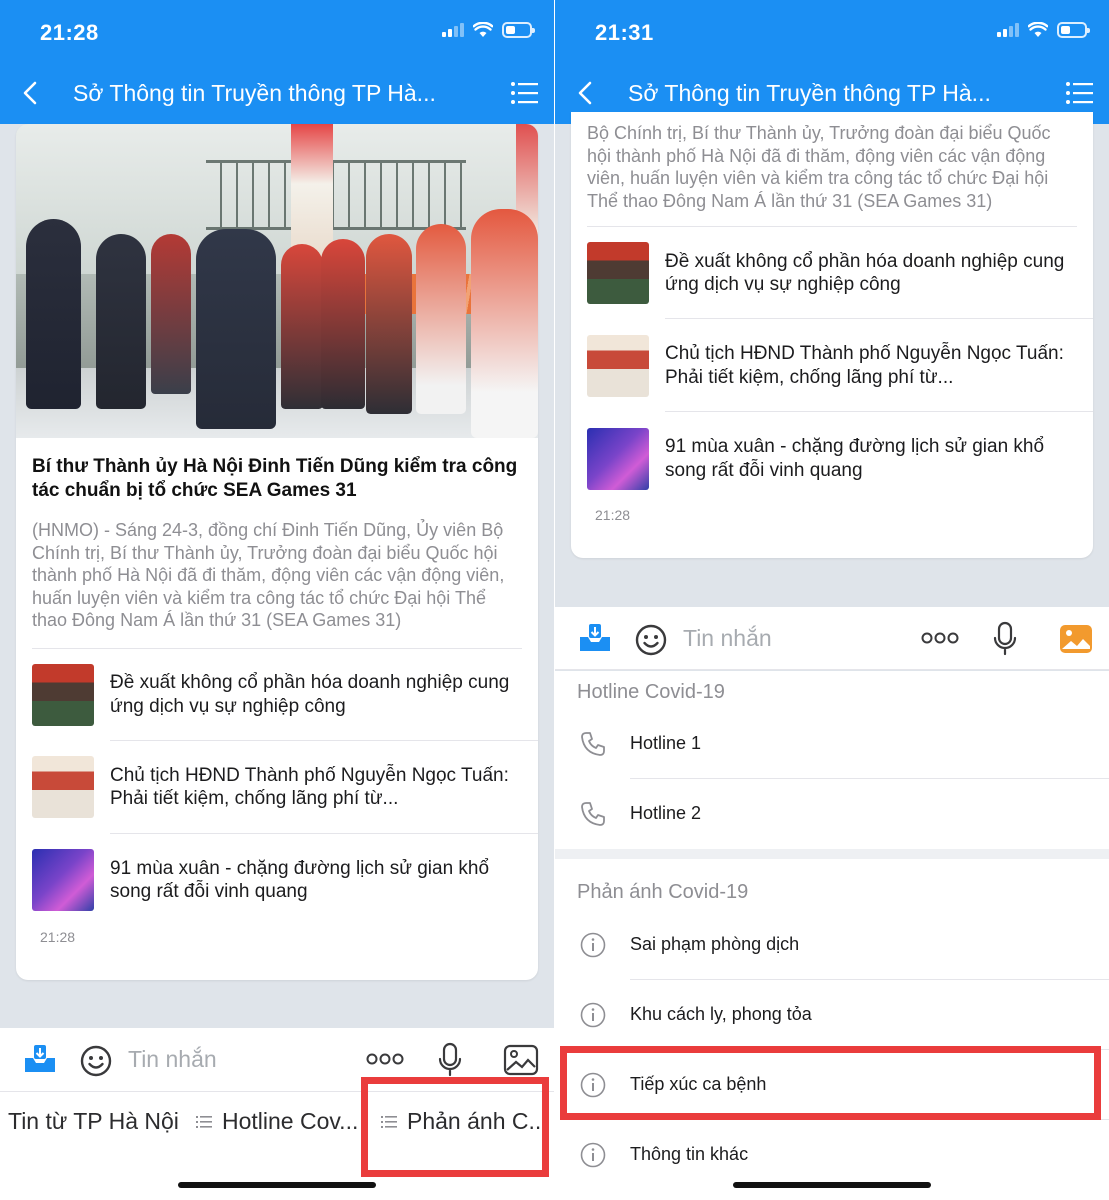 This screenshot has height=1200, width=1109. I want to click on message-input-bar: Tin nhắn, so click(832, 638).